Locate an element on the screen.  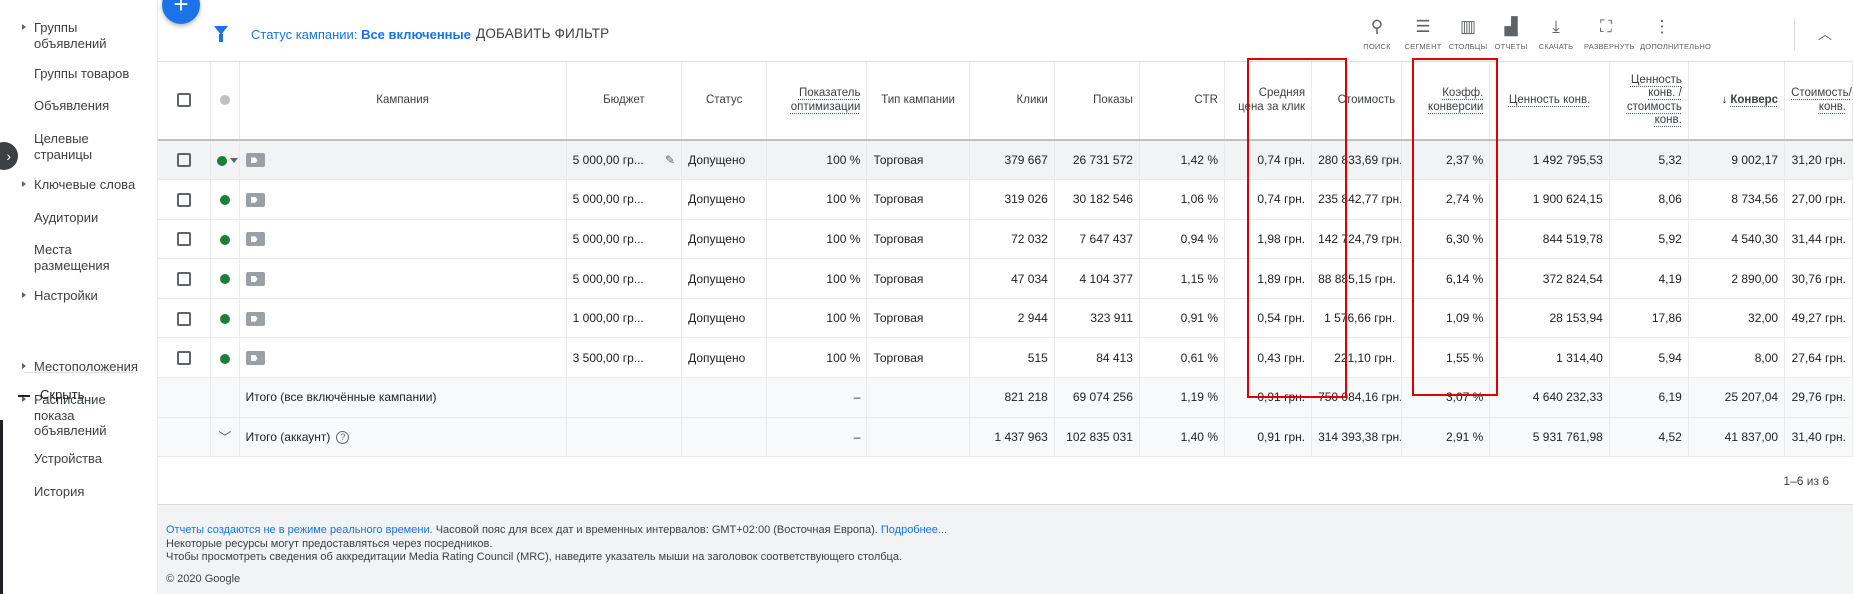
sidebar-item: Аудитории is located at coordinates (79, 218).